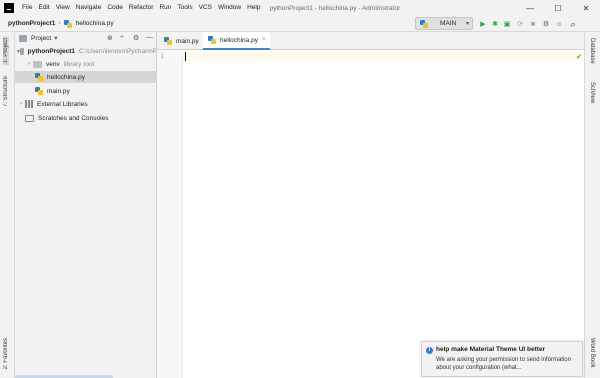  I want to click on close-window-button: ✕, so click(586, 8).